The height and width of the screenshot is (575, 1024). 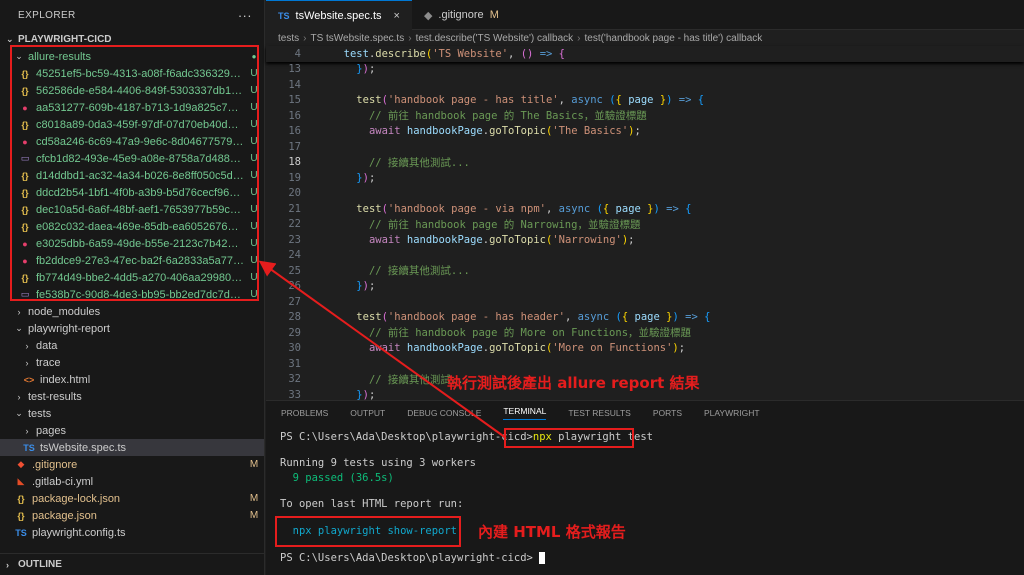 What do you see at coordinates (357, 38) in the screenshot?
I see `breadcrumb-item: TS tsWebsite.spec.ts` at bounding box center [357, 38].